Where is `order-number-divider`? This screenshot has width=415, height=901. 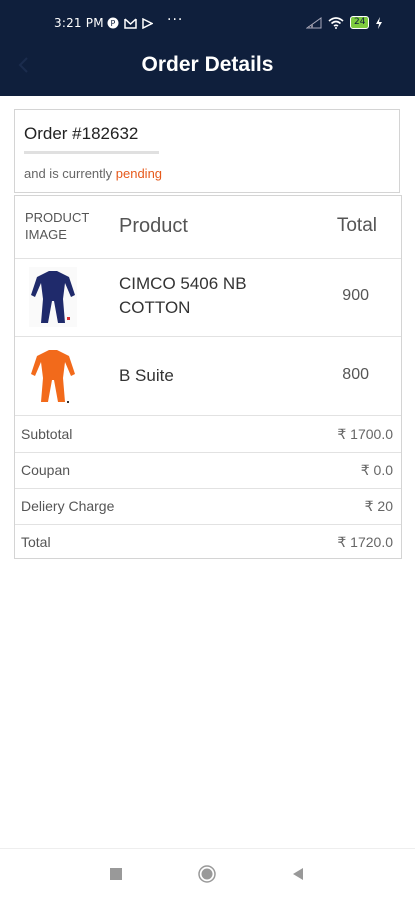
order-number-divider is located at coordinates (91, 152).